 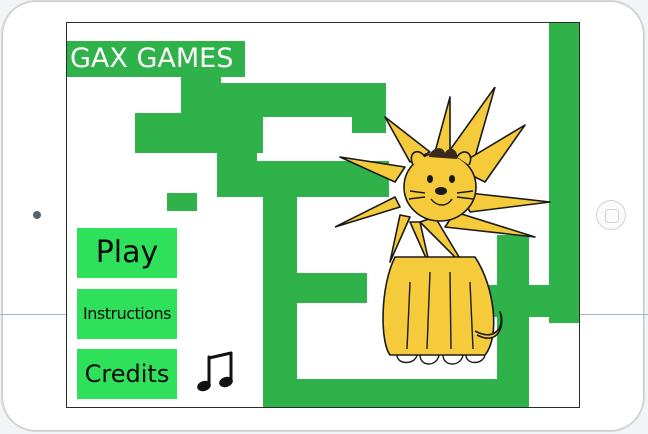 I want to click on credits-button: Credits, so click(x=127, y=374).